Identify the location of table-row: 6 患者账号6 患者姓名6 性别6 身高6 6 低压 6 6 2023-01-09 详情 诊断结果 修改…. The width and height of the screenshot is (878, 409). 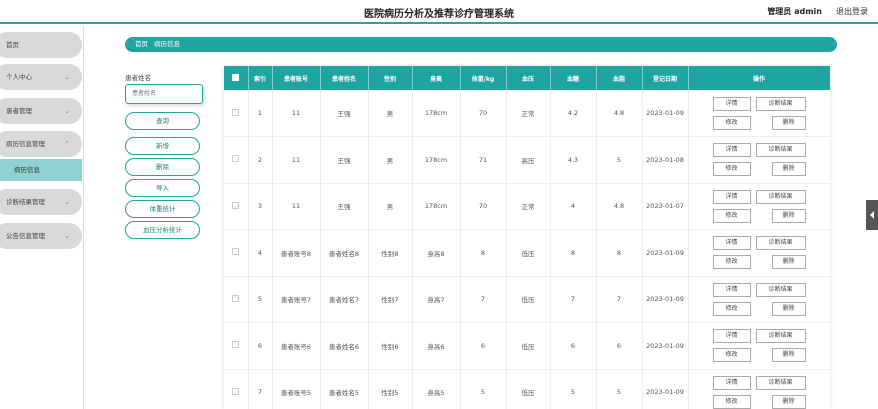
(527, 346).